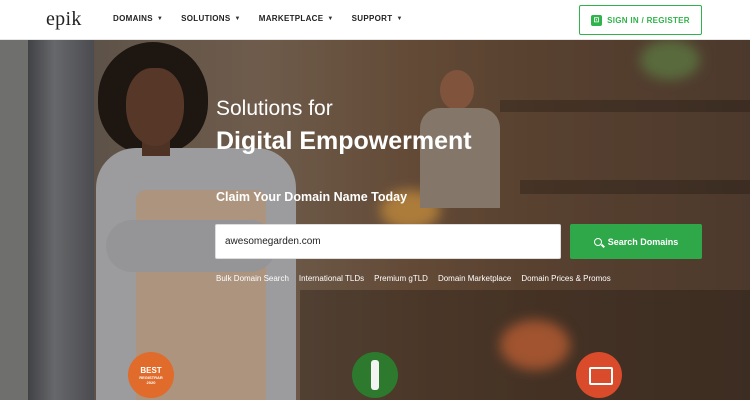  Describe the element at coordinates (312, 197) in the screenshot. I see `claim-heading: Claim Your Domain Name Today` at that location.